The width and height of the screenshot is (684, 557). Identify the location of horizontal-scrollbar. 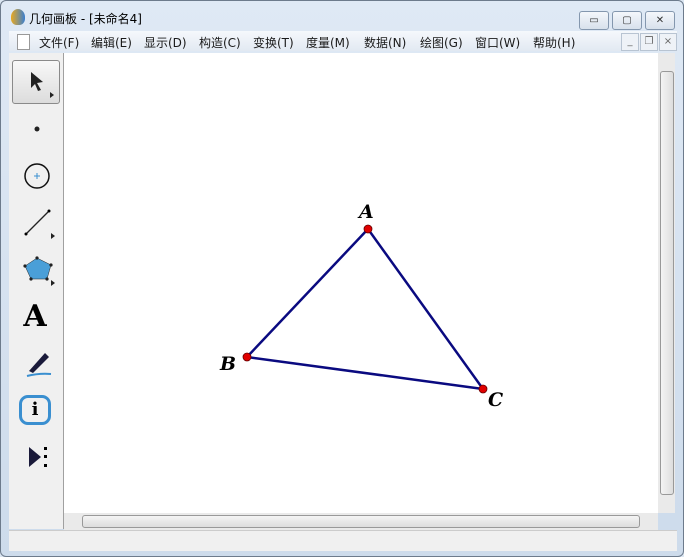
(361, 521).